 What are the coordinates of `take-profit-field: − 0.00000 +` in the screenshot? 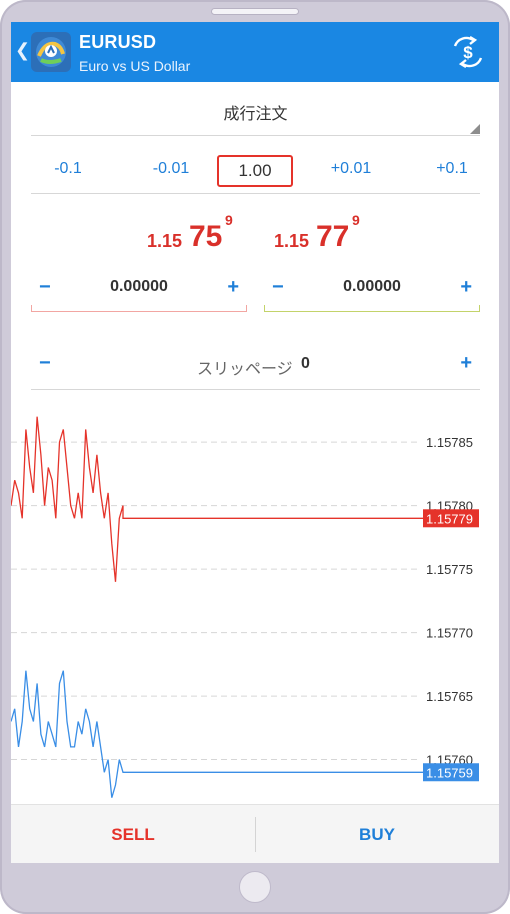 It's located at (372, 292).